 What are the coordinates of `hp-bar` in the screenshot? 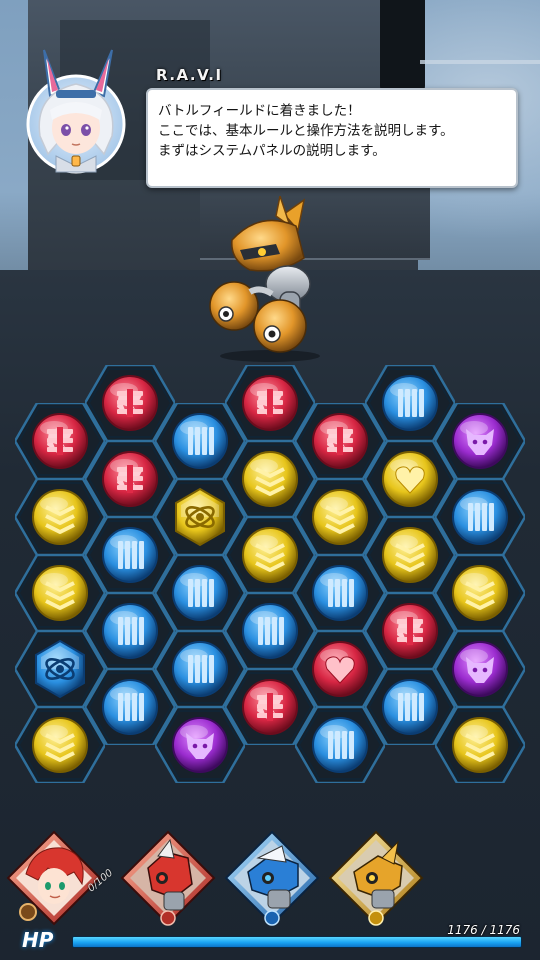 It's located at (297, 942).